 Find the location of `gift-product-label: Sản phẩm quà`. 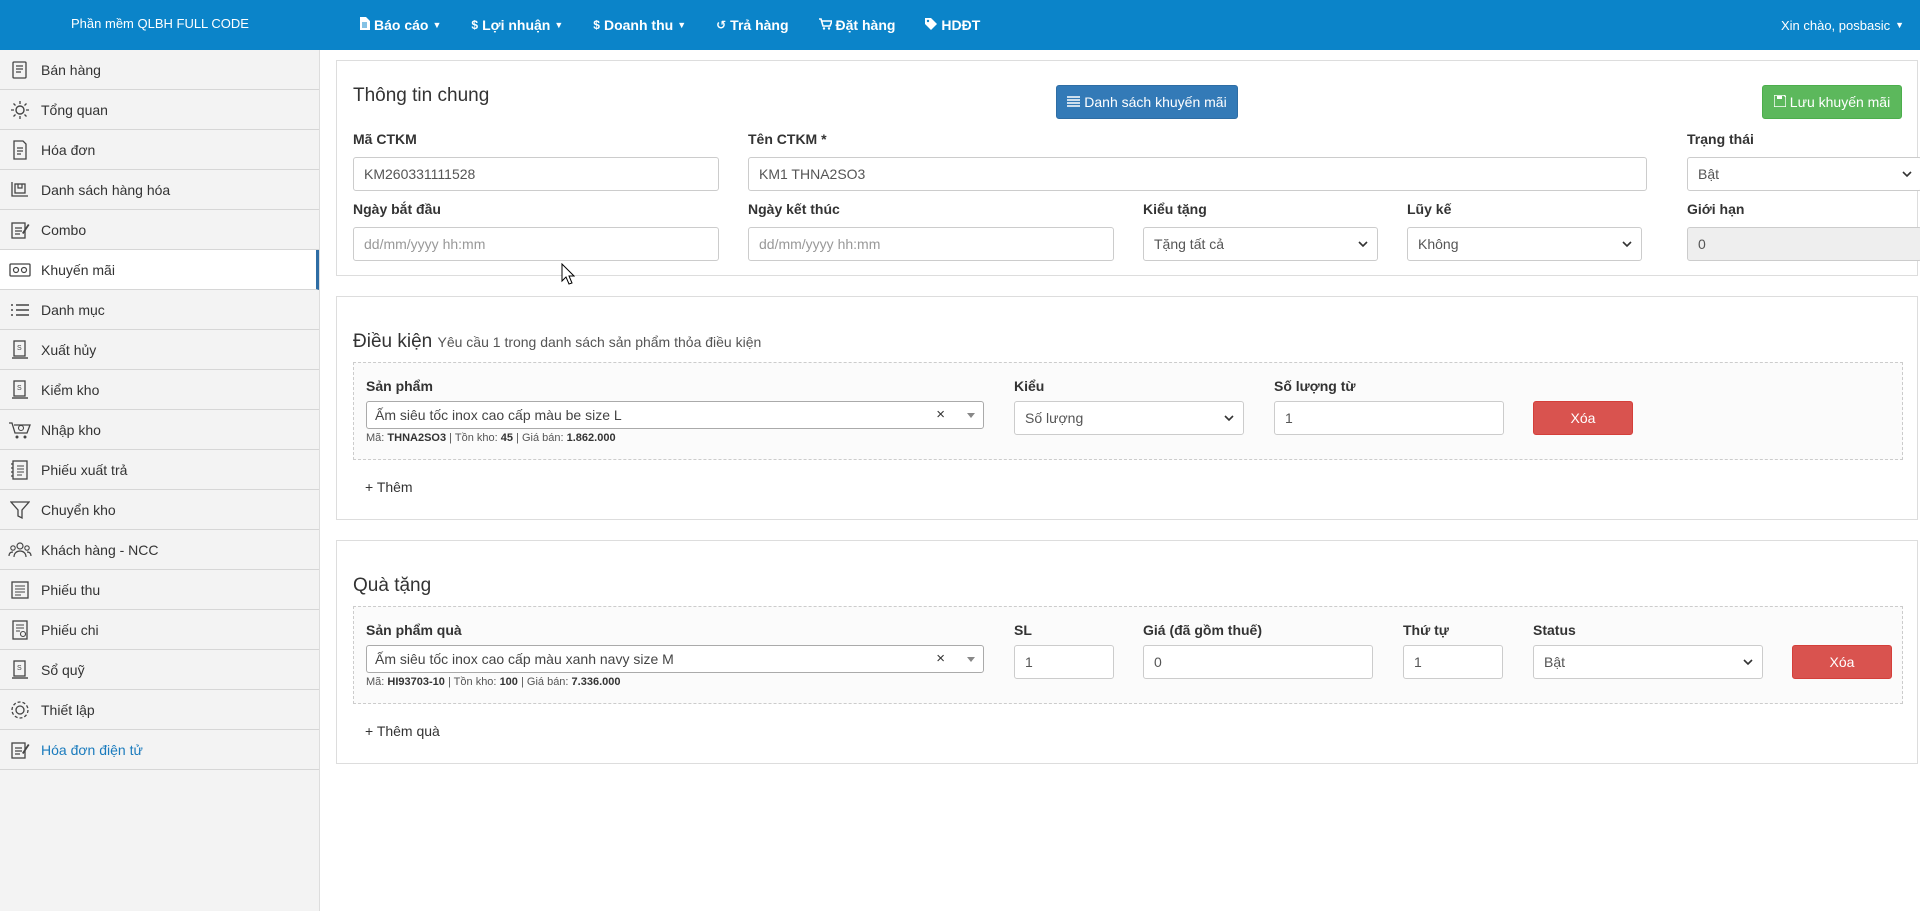

gift-product-label: Sản phẩm quà is located at coordinates (414, 630).